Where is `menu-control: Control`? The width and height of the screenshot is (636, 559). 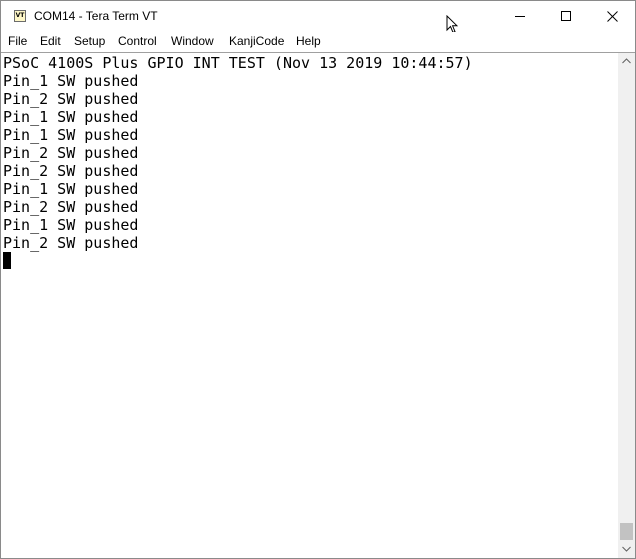 menu-control: Control is located at coordinates (137, 41).